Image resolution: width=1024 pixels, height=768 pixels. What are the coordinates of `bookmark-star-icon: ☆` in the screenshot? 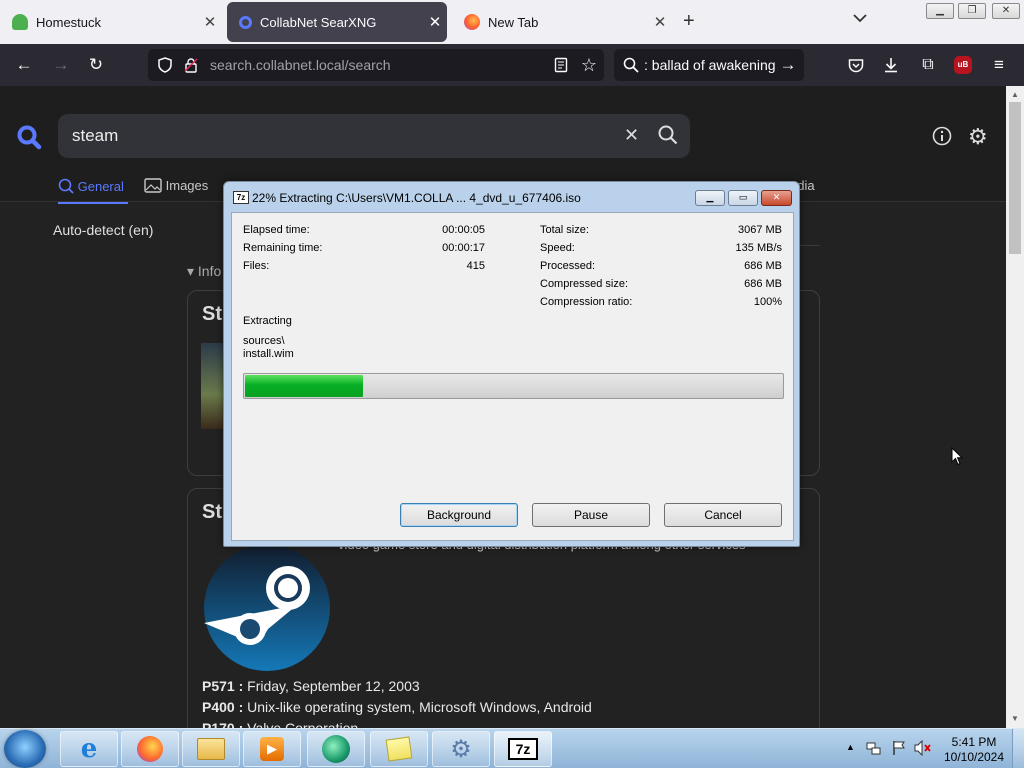 It's located at (589, 65).